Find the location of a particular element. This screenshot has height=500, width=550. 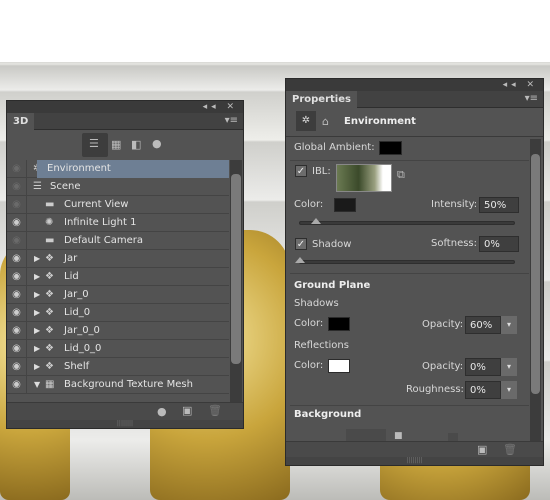

mesh-filter-icon: ▦ is located at coordinates (116, 144).